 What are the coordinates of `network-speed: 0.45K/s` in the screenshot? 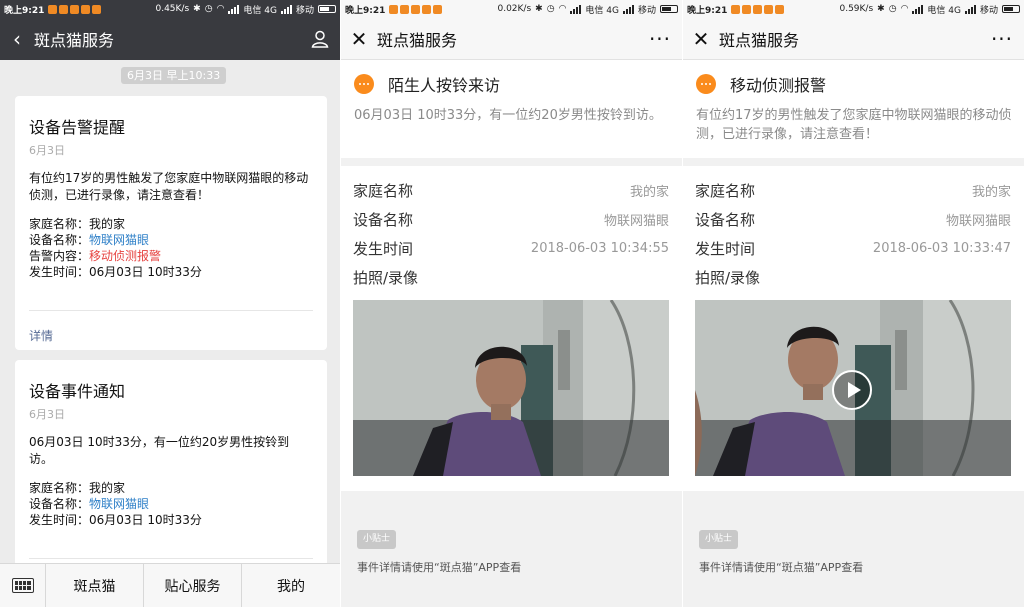 It's located at (172, 9).